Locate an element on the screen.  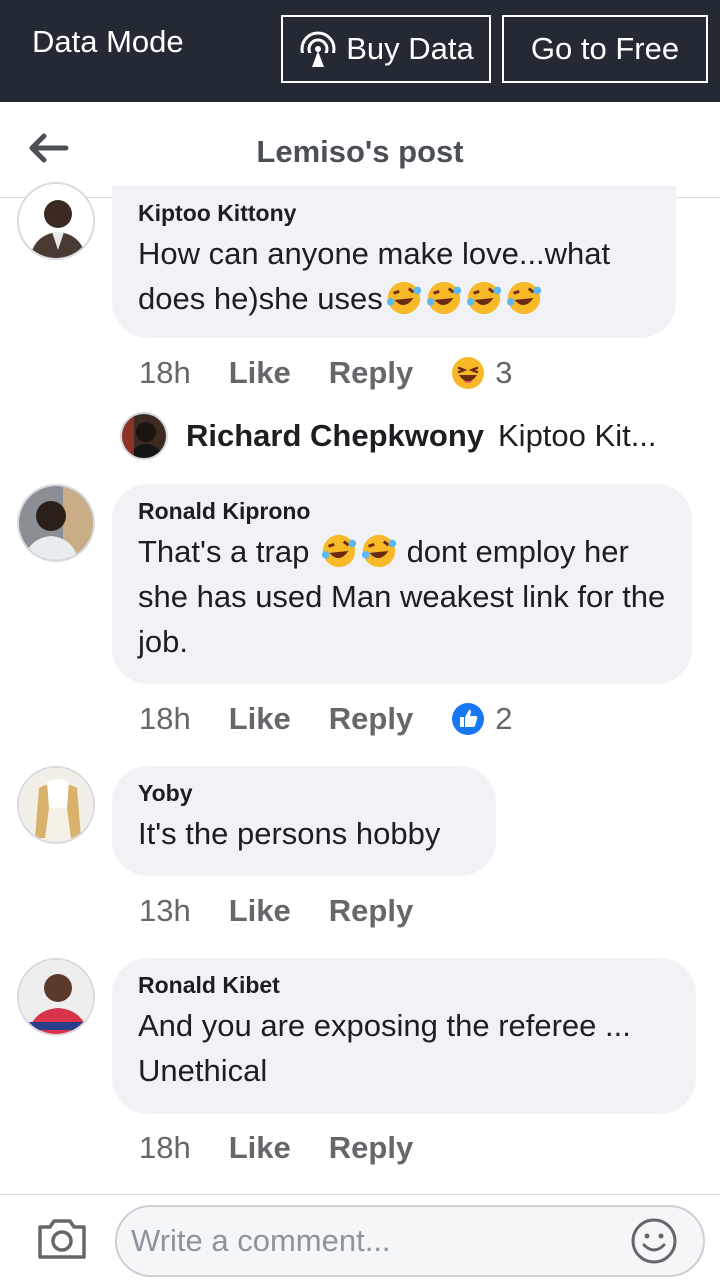
comment-meta: 18h Like Reply 2 is located at coordinates (325, 719).